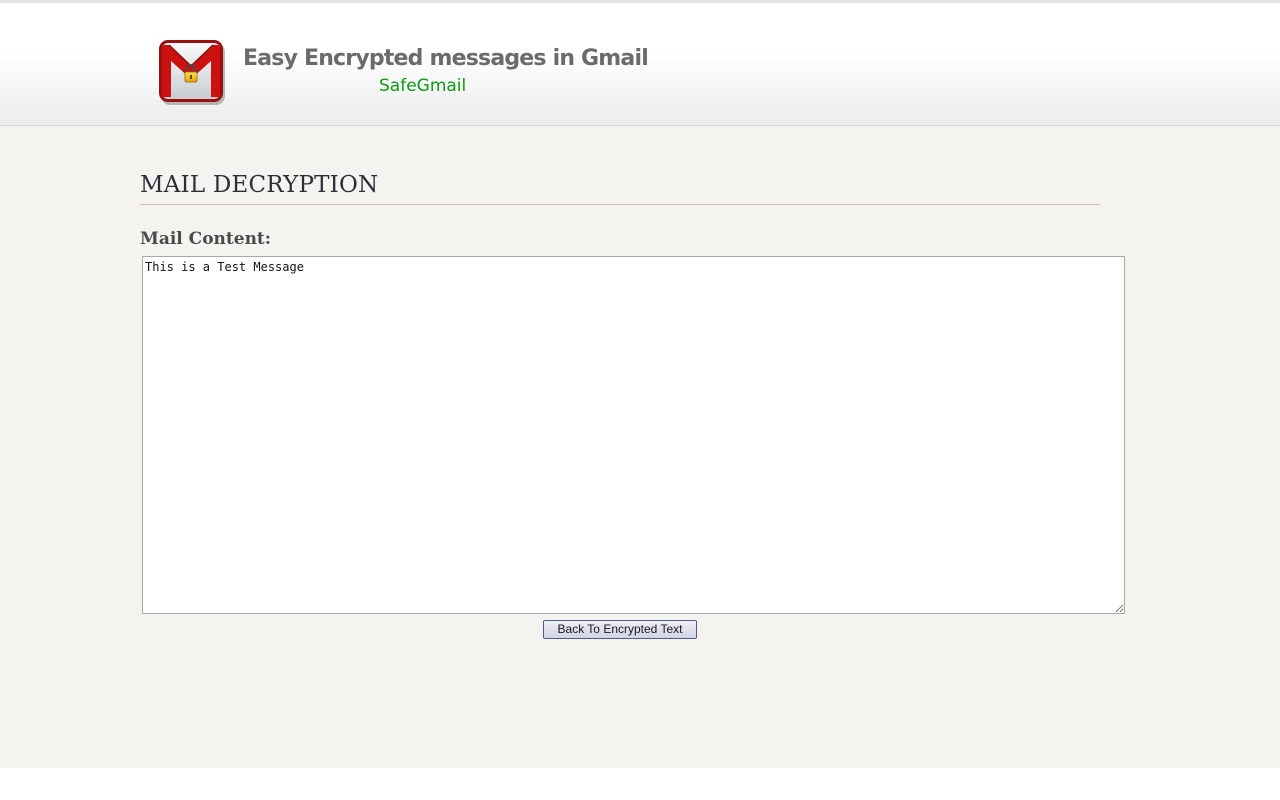  What do you see at coordinates (423, 86) in the screenshot?
I see `site-subtitle: SafeGmail` at bounding box center [423, 86].